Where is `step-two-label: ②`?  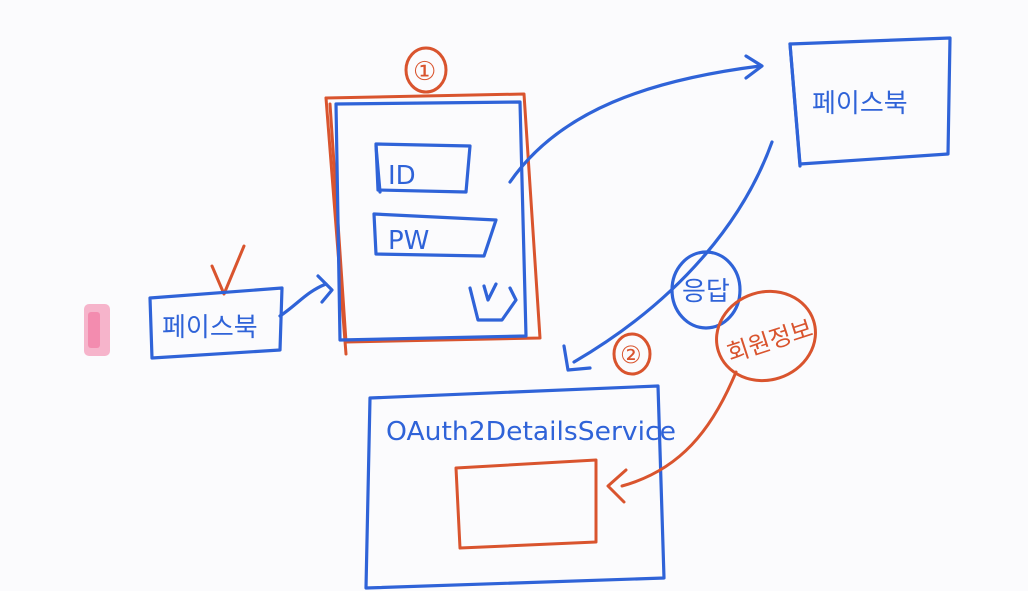
step-two-label: ② is located at coordinates (631, 355).